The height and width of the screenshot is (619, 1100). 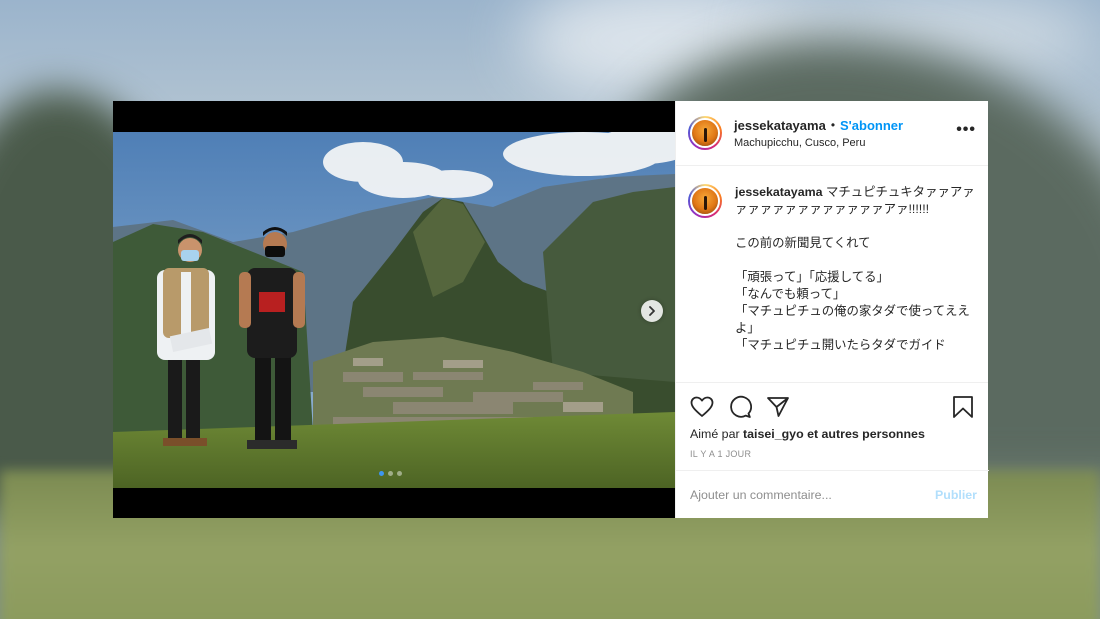 What do you see at coordinates (966, 133) in the screenshot?
I see `more-options-button: •••` at bounding box center [966, 133].